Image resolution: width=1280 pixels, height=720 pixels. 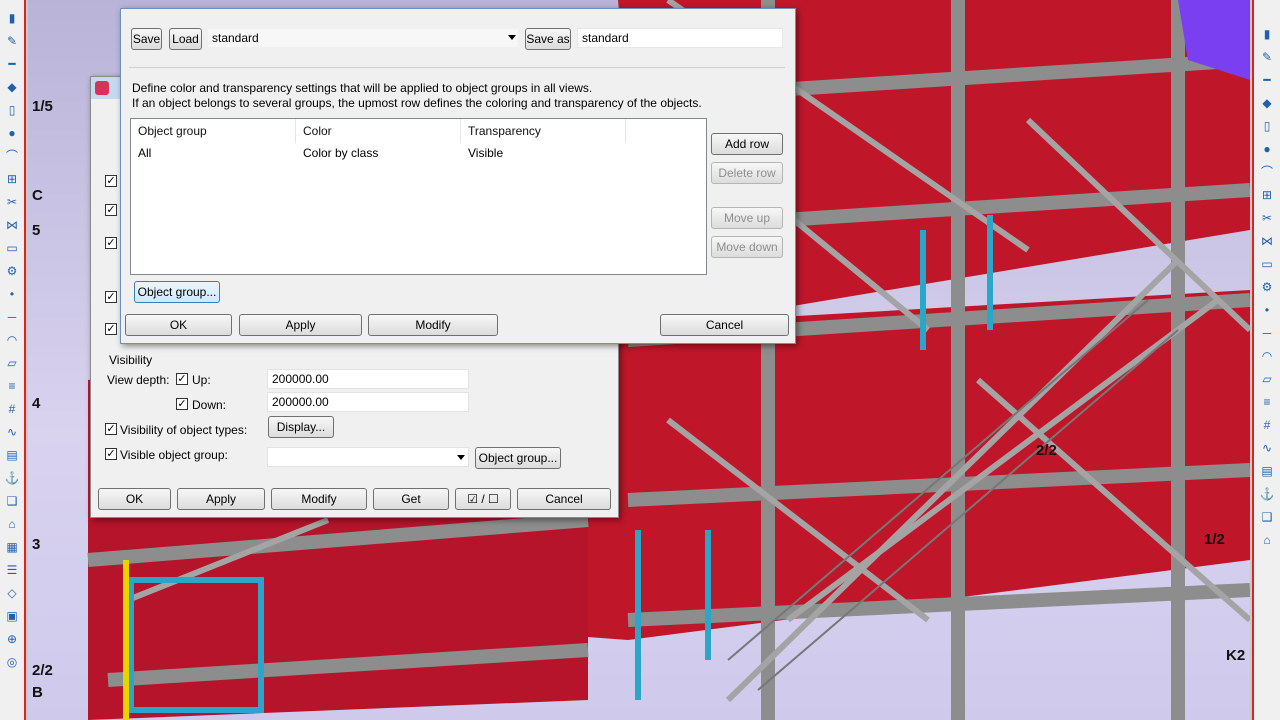 What do you see at coordinates (368, 379) in the screenshot?
I see `view-depth-up-input: 200000.00` at bounding box center [368, 379].